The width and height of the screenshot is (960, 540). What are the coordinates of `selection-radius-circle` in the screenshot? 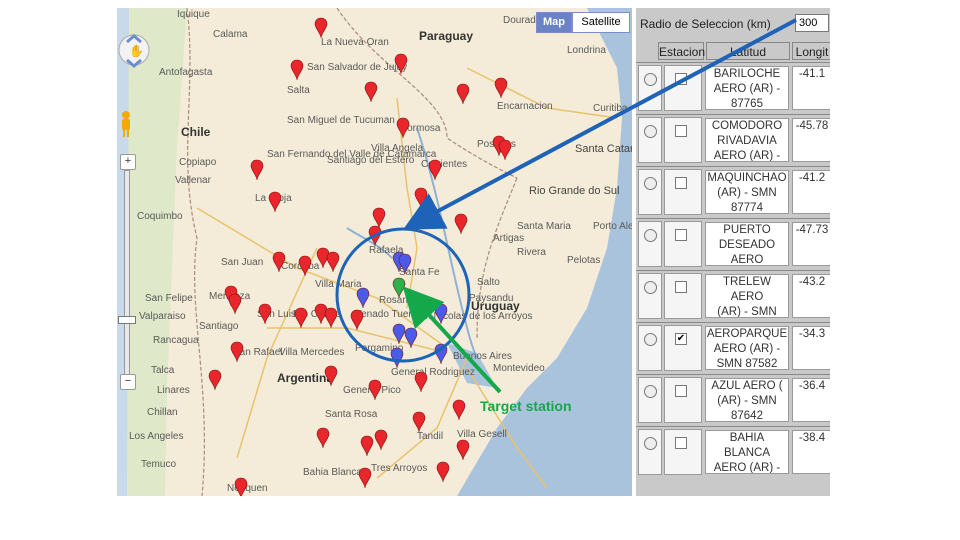 It's located at (403, 295).